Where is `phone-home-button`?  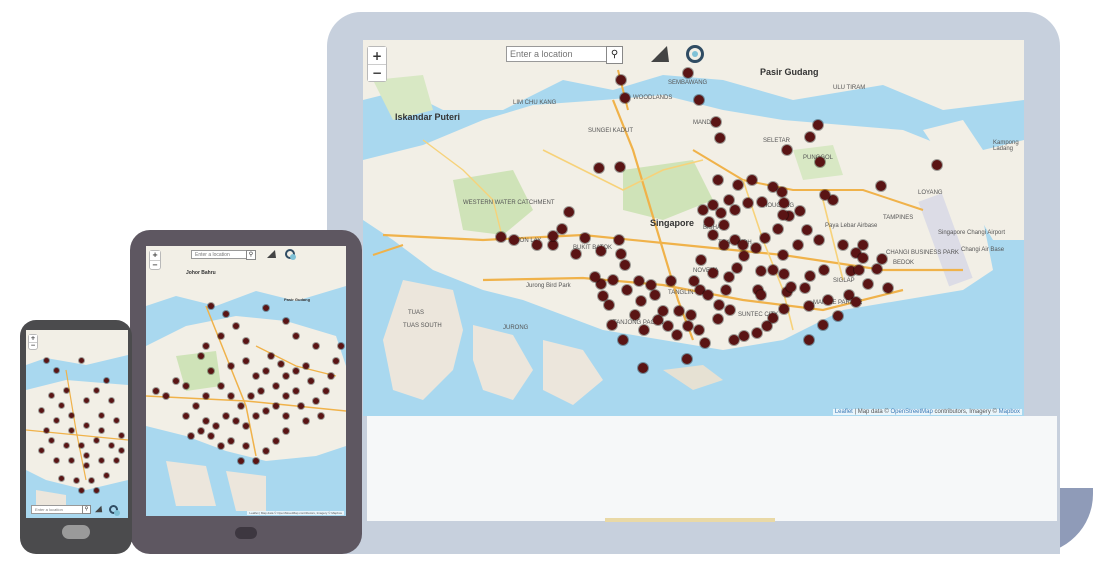
phone-home-button is located at coordinates (76, 532).